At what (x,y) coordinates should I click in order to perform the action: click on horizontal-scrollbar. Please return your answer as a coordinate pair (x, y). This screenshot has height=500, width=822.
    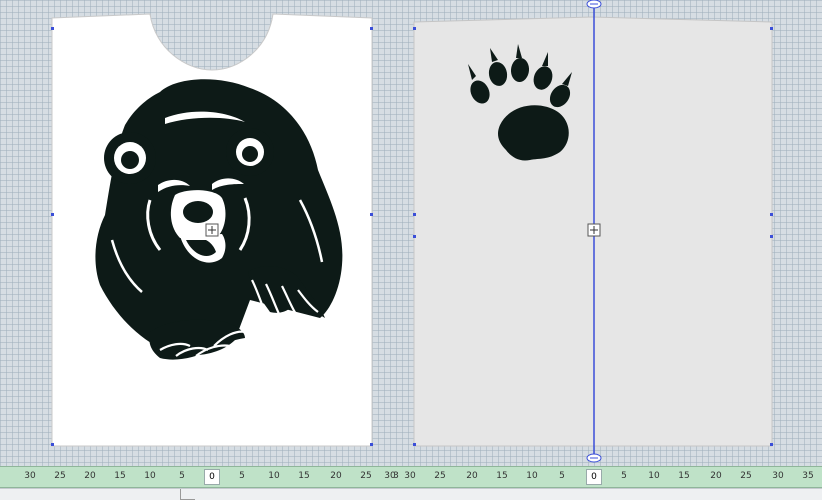
    Looking at the image, I should click on (411, 494).